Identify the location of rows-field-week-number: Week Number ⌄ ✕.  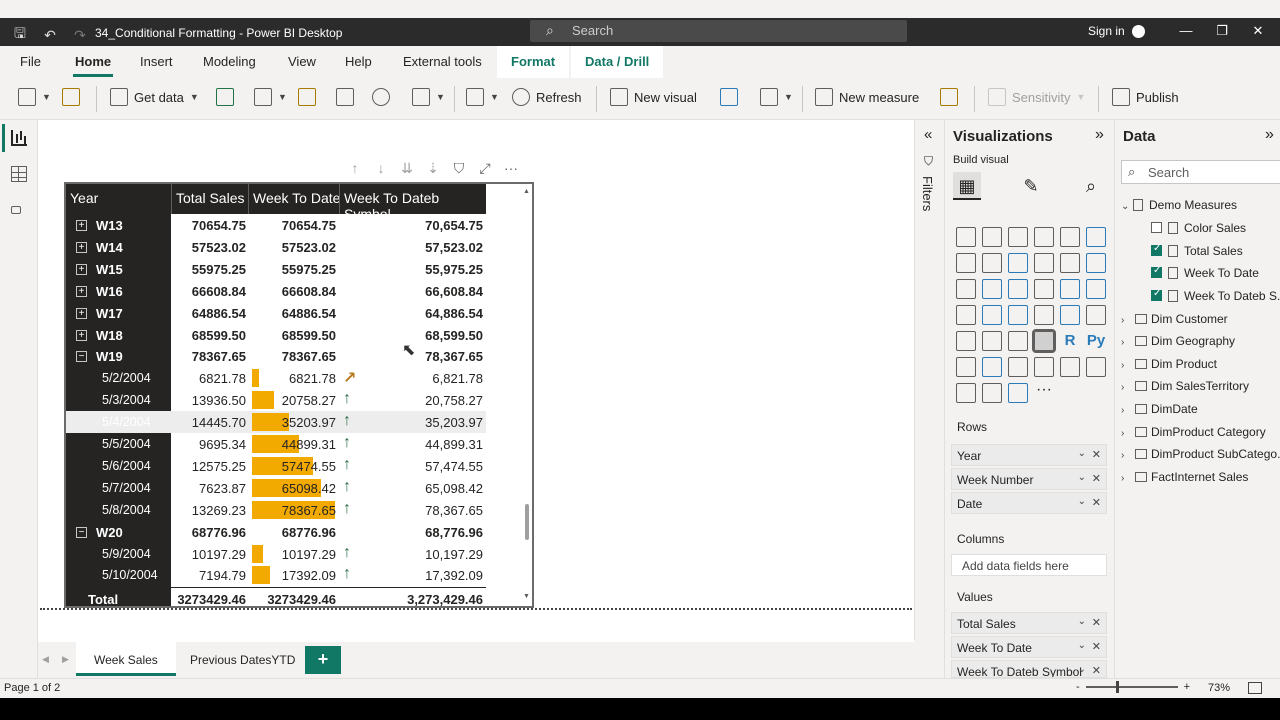
(1029, 479).